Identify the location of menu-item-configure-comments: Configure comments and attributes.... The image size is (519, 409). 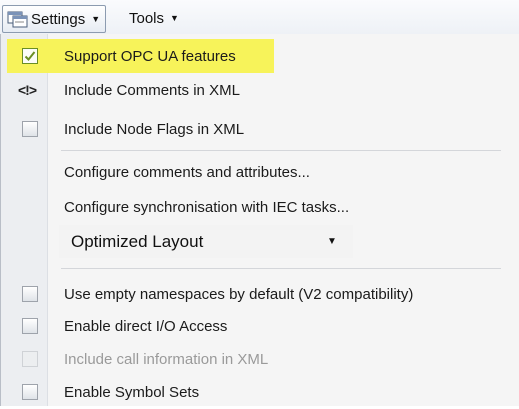
(260, 172).